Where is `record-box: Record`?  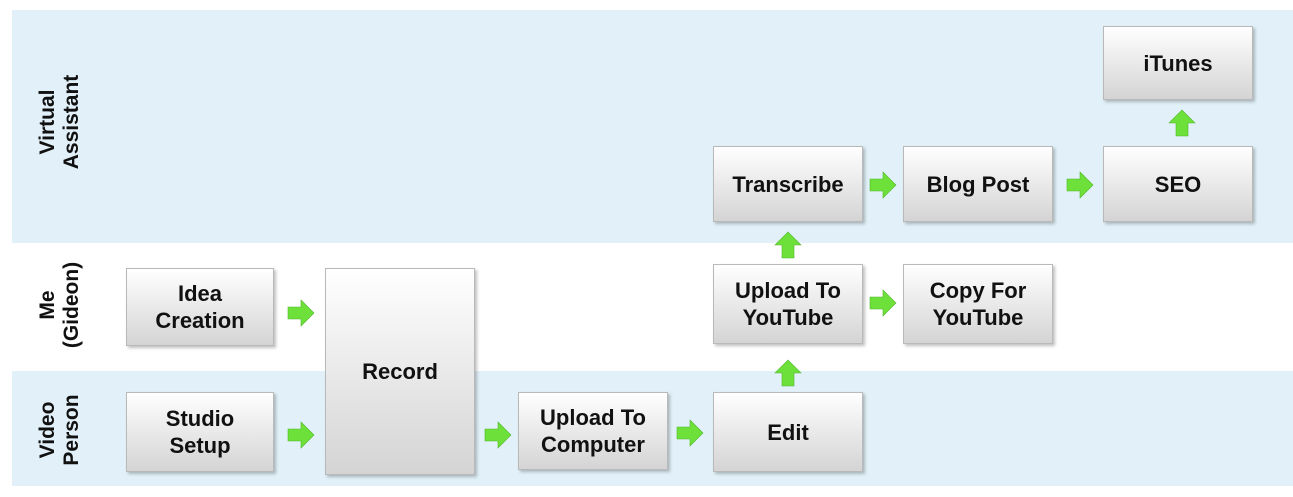
record-box: Record is located at coordinates (400, 371).